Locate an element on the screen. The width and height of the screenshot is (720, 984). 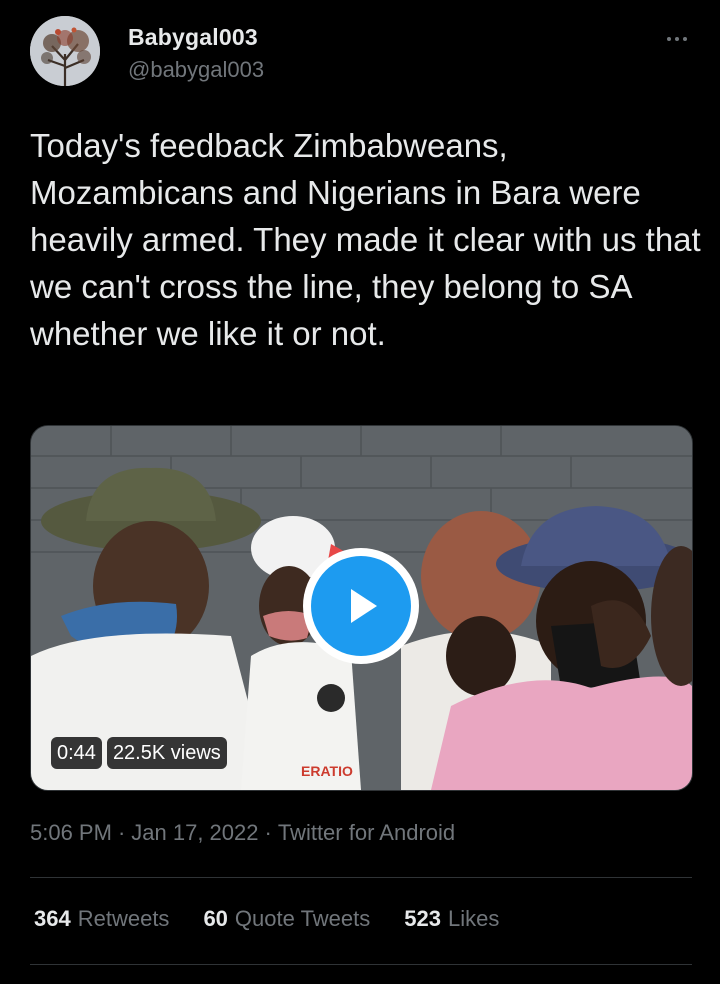
retweets-count: 364 is located at coordinates (52, 918).